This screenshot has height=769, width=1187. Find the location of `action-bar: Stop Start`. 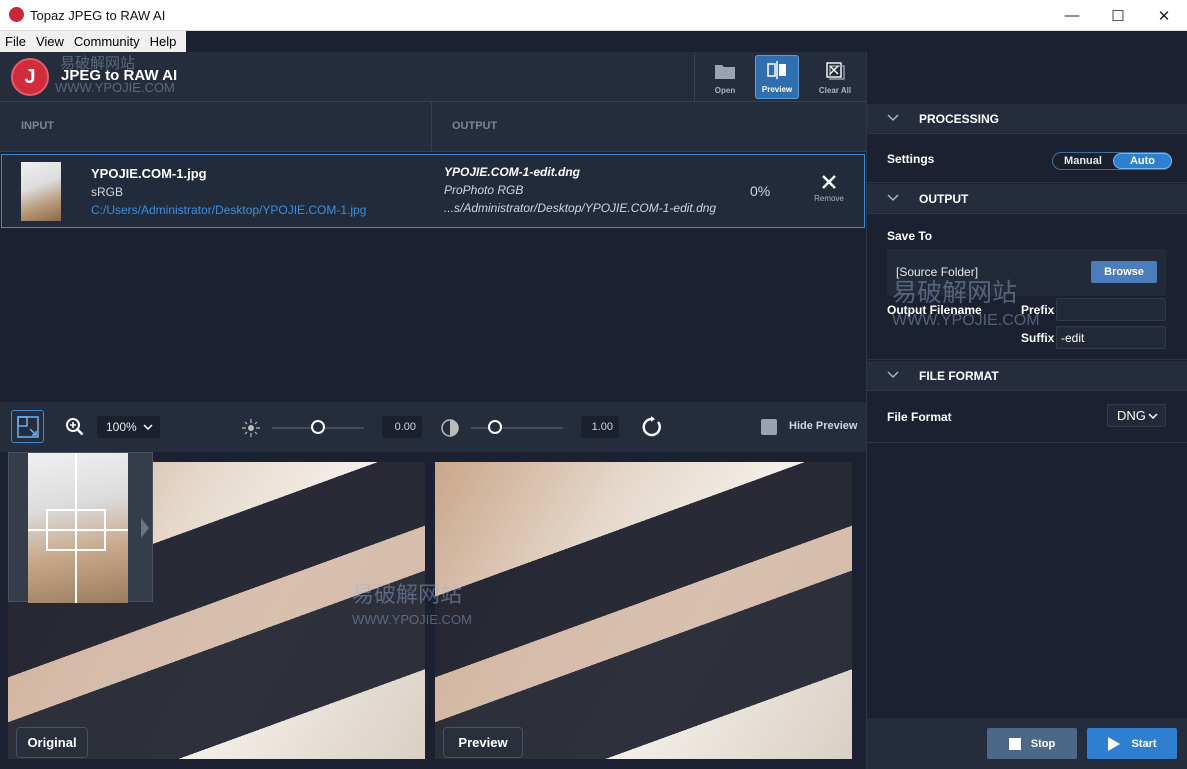

action-bar: Stop Start is located at coordinates (1027, 743).